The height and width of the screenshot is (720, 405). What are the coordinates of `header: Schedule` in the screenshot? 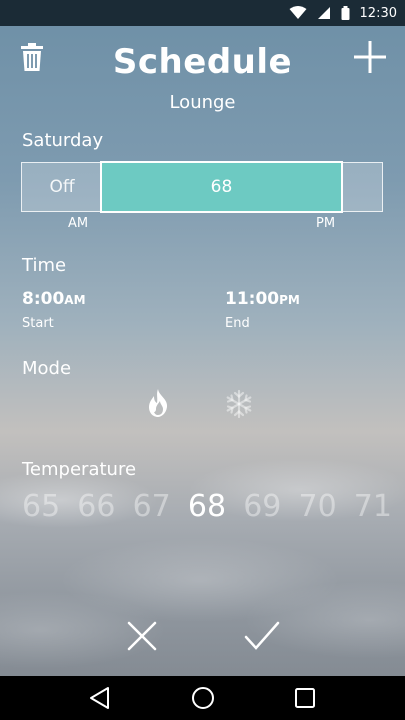 It's located at (202, 61).